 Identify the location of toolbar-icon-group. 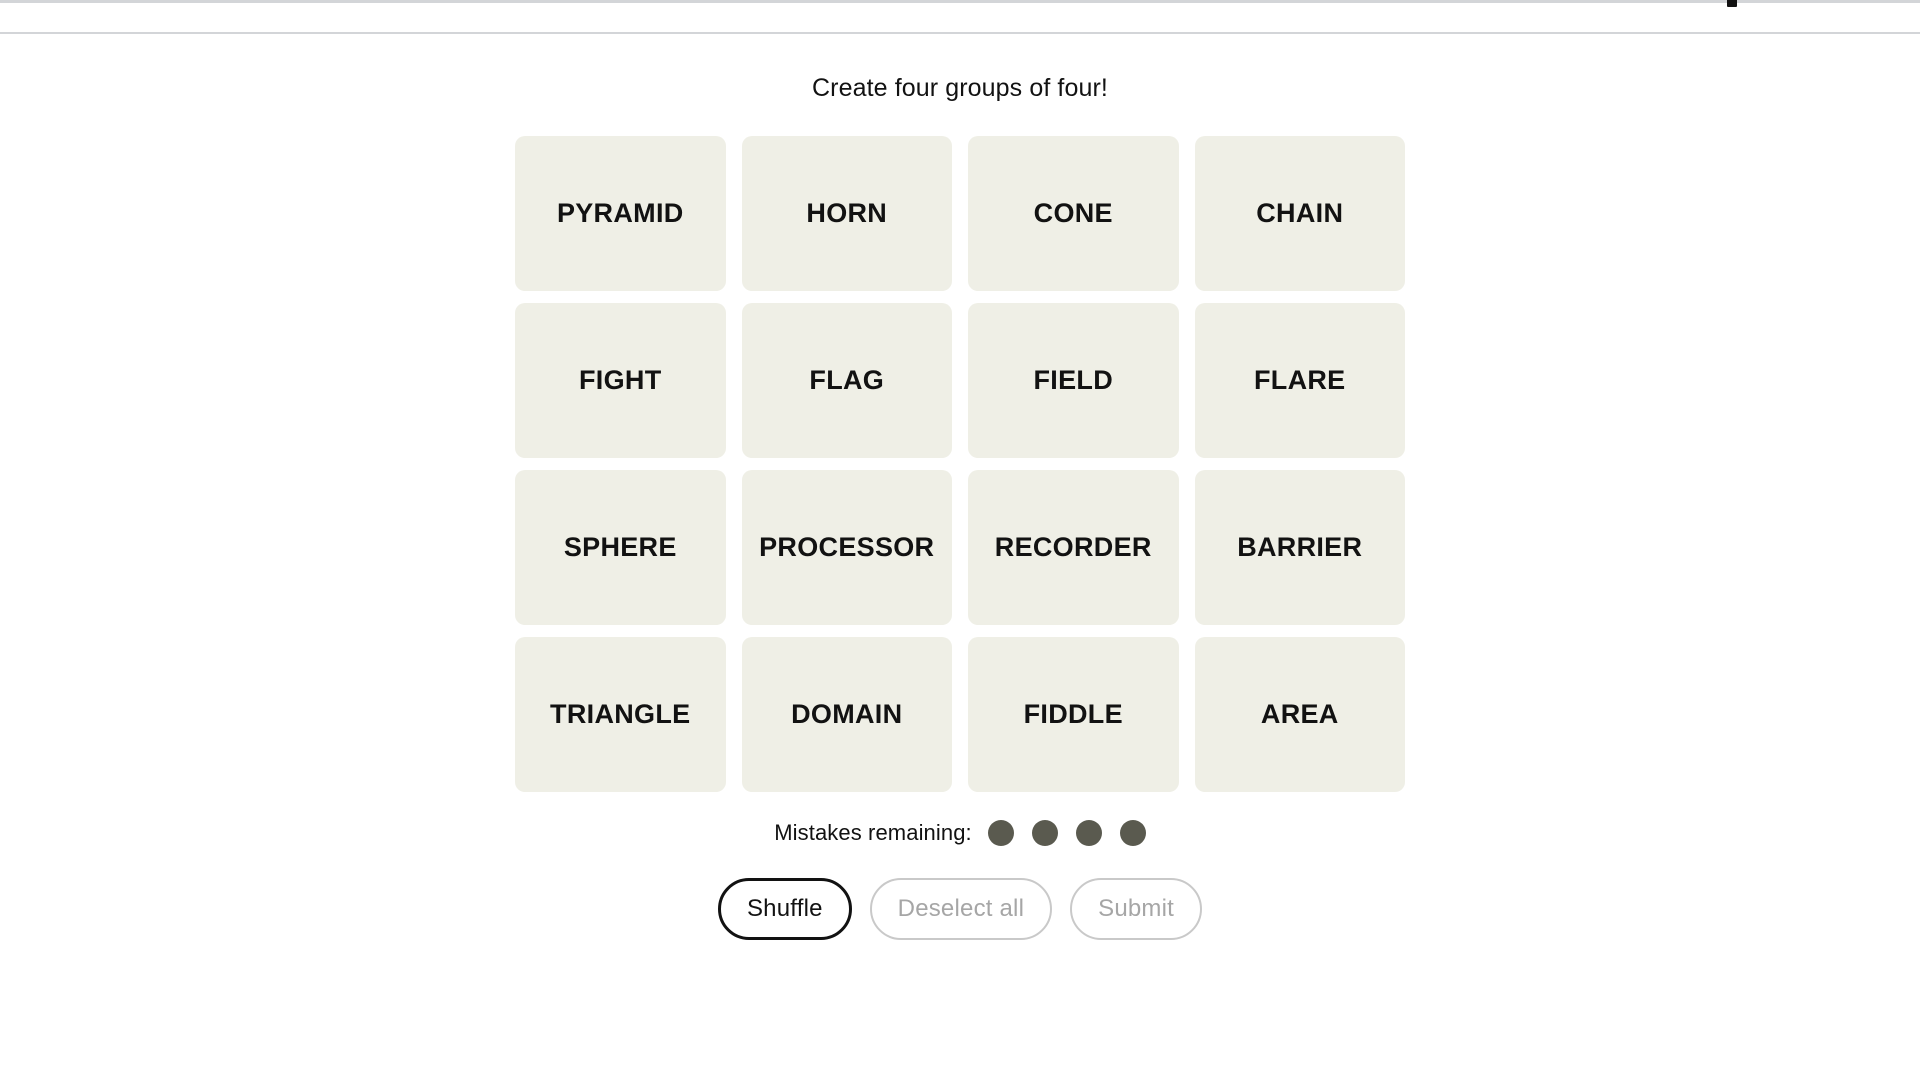
(1784, 11).